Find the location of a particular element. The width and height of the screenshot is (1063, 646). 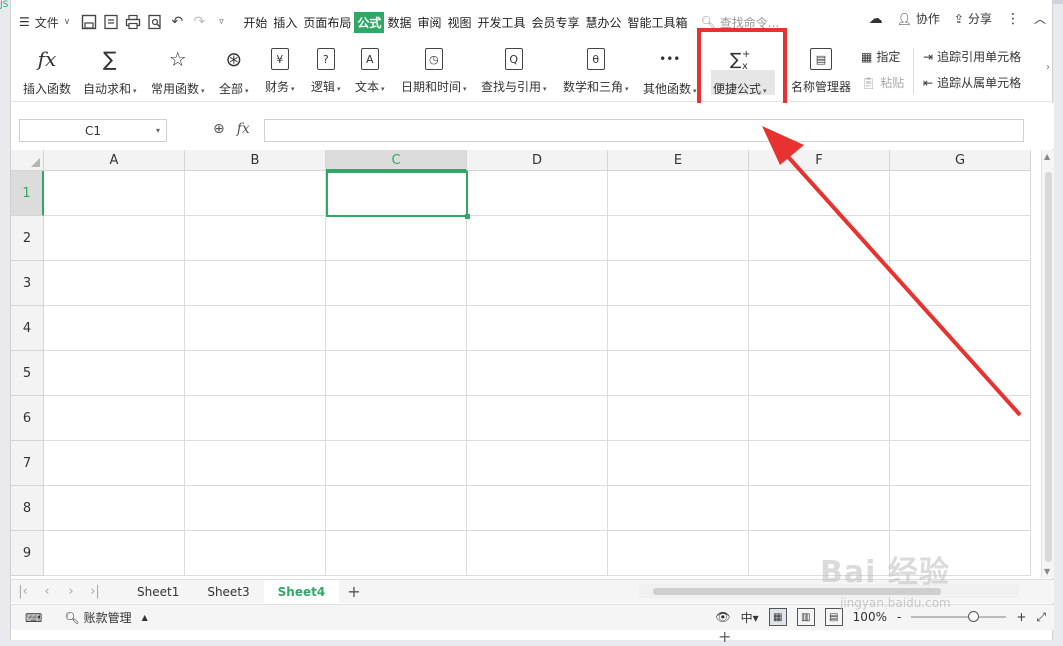

cell-c9 is located at coordinates (396, 553).